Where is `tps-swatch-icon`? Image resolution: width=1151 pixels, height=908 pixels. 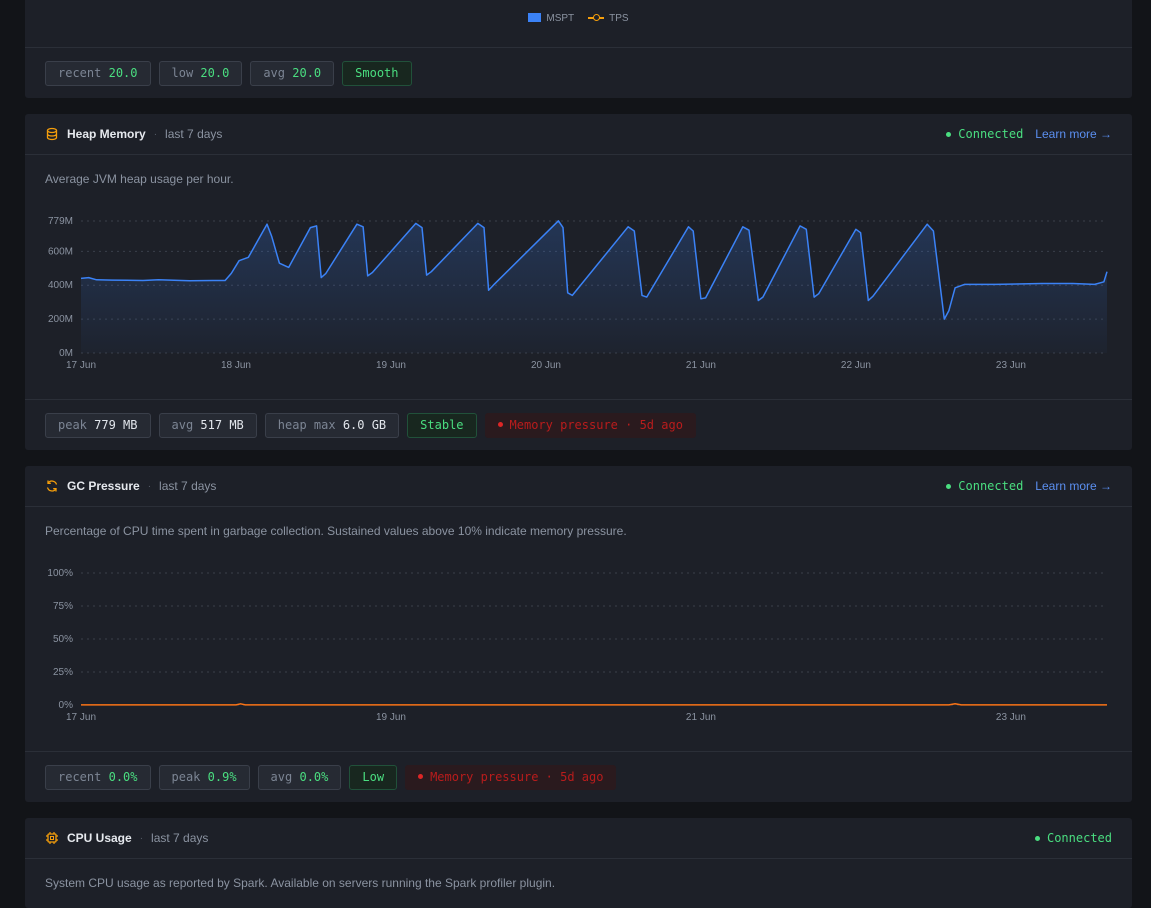
tps-swatch-icon is located at coordinates (596, 17).